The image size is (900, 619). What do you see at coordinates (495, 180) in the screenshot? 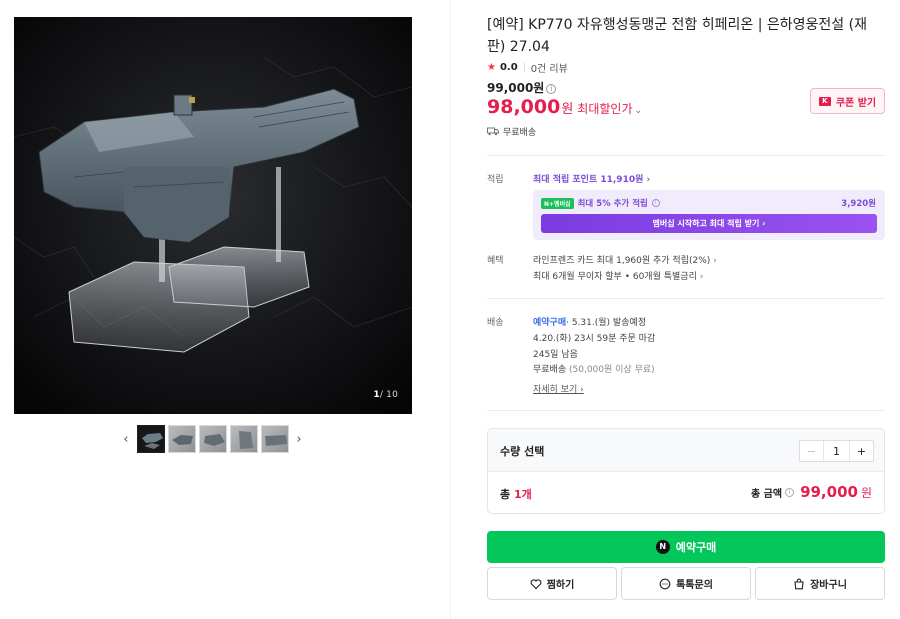
I see `points-label: 적립` at bounding box center [495, 180].